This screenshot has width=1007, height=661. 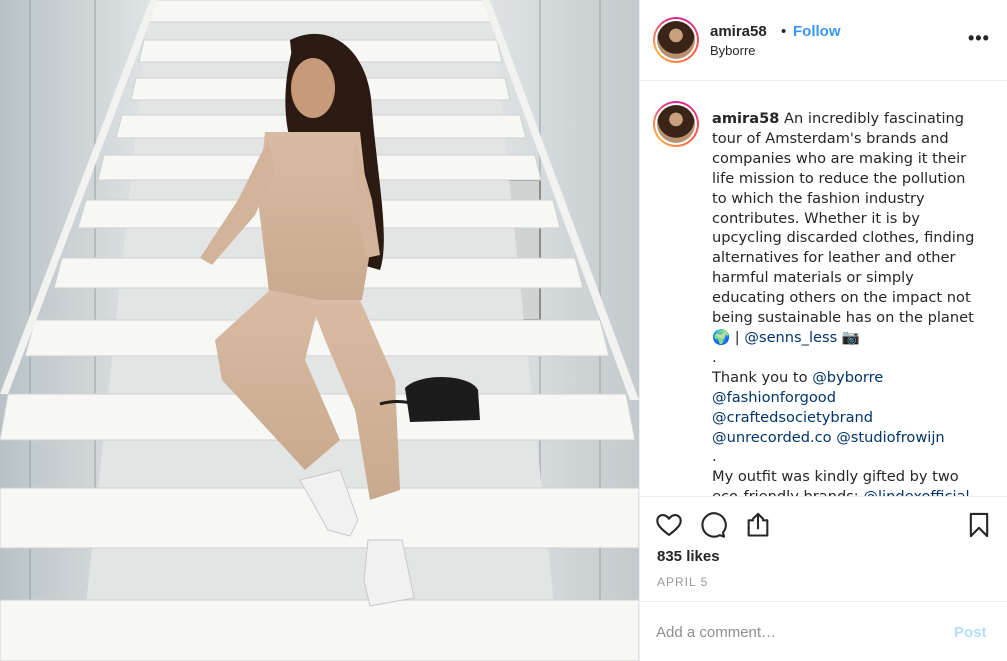 What do you see at coordinates (916, 492) in the screenshot?
I see `mention-link: @lindexofficial` at bounding box center [916, 492].